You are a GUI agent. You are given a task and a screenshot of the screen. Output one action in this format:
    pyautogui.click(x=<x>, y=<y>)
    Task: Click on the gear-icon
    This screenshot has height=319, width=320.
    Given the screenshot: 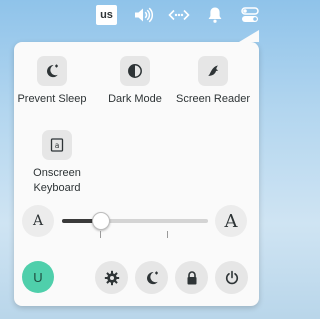 What is the action you would take?
    pyautogui.click(x=112, y=278)
    